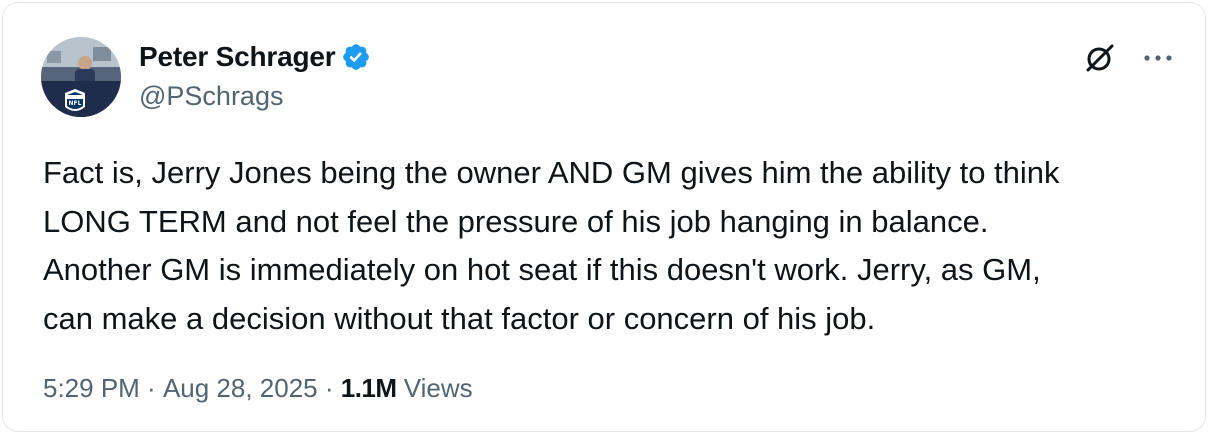  I want to click on author-handle: @PSchrags, so click(211, 96).